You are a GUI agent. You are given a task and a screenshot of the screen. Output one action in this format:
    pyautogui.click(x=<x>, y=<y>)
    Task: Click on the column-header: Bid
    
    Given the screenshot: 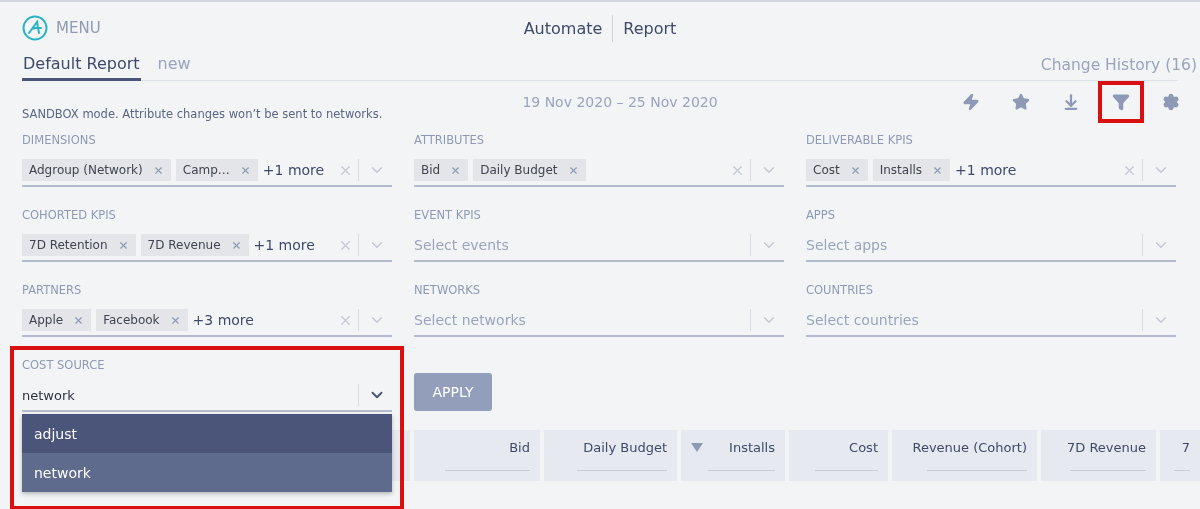 What is the action you would take?
    pyautogui.click(x=477, y=455)
    